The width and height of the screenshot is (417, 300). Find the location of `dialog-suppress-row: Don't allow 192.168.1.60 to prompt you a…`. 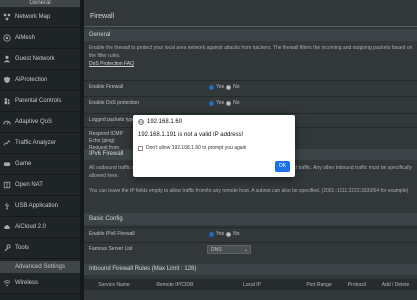

dialog-suppress-row: Don't allow 192.168.1.60 to prompt you a… is located at coordinates (192, 148).